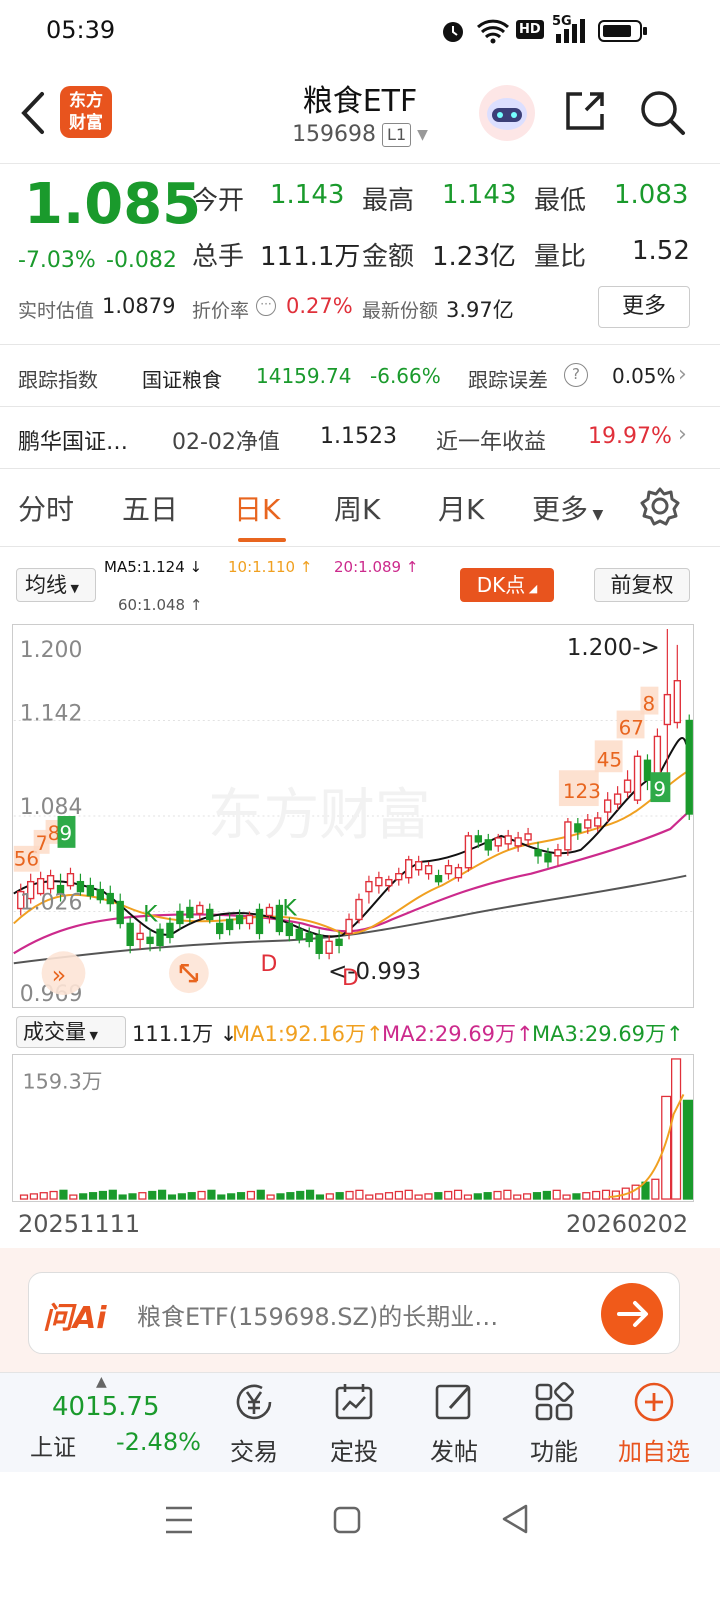 This screenshot has height=1600, width=720. Describe the element at coordinates (59, 975) in the screenshot. I see `double-chevron-icon: »` at that location.